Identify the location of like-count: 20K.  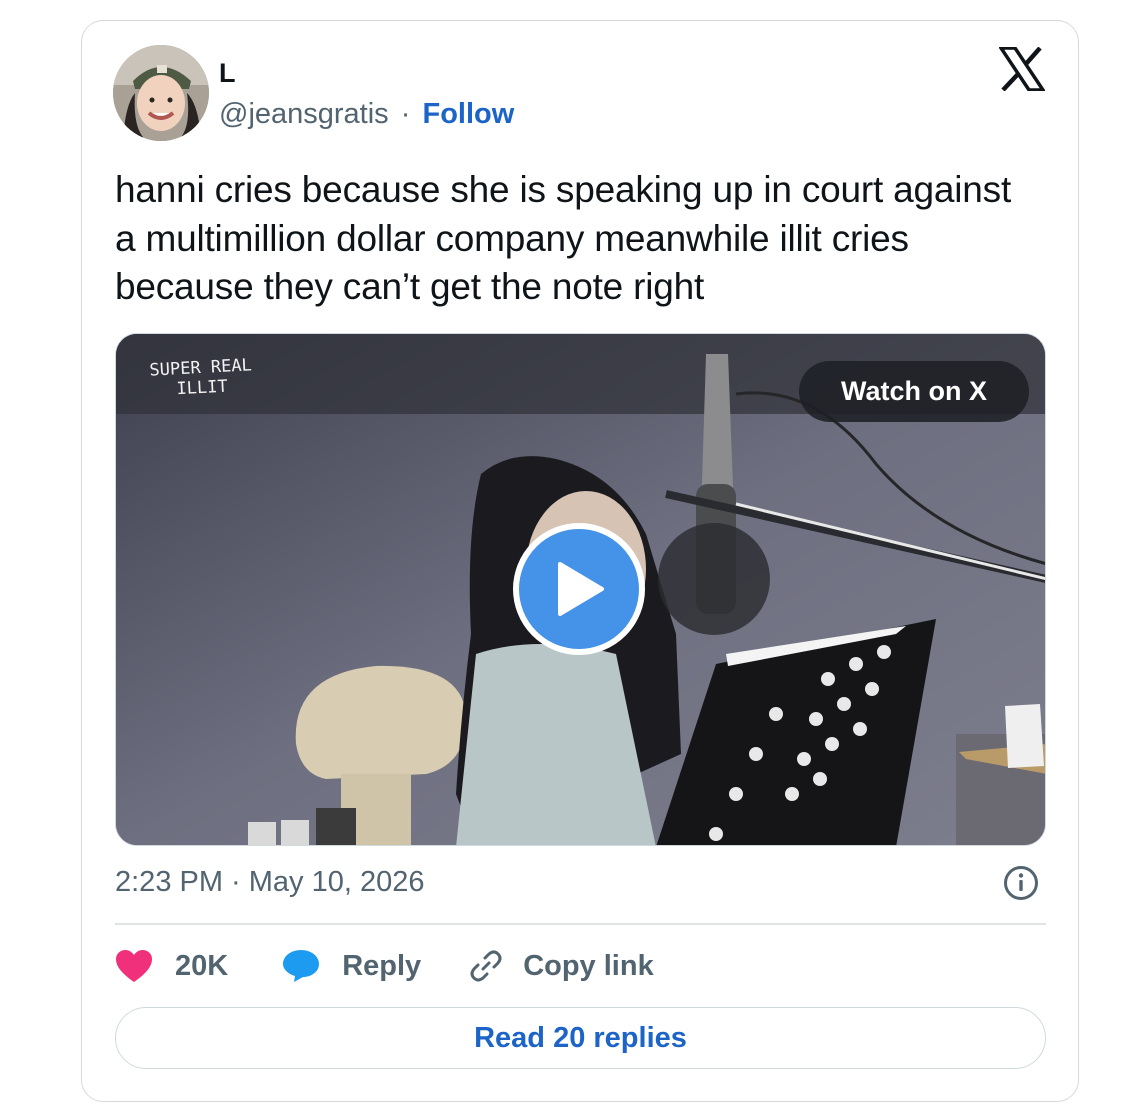
(202, 965).